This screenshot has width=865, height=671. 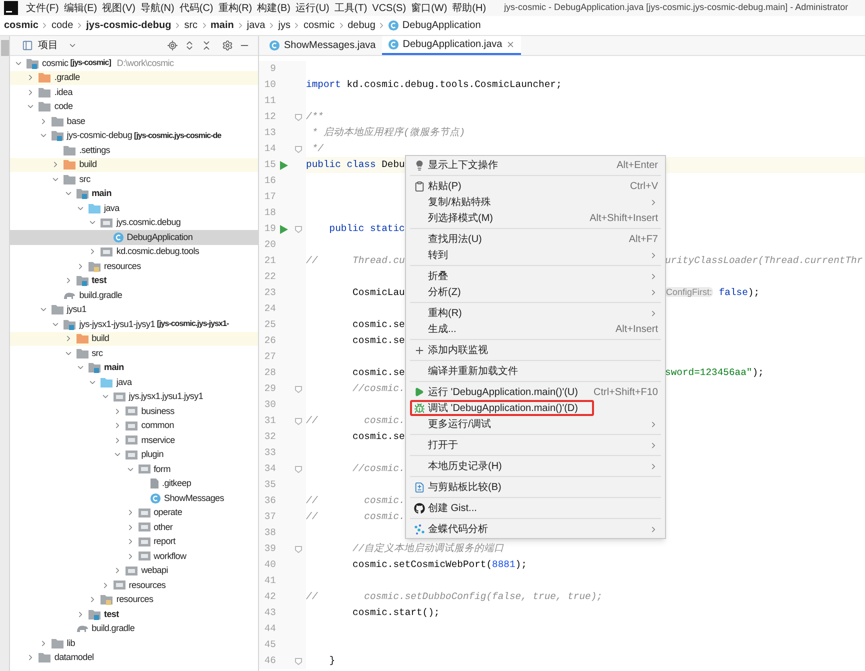 What do you see at coordinates (134, 92) in the screenshot?
I see `tree-item: .idea` at bounding box center [134, 92].